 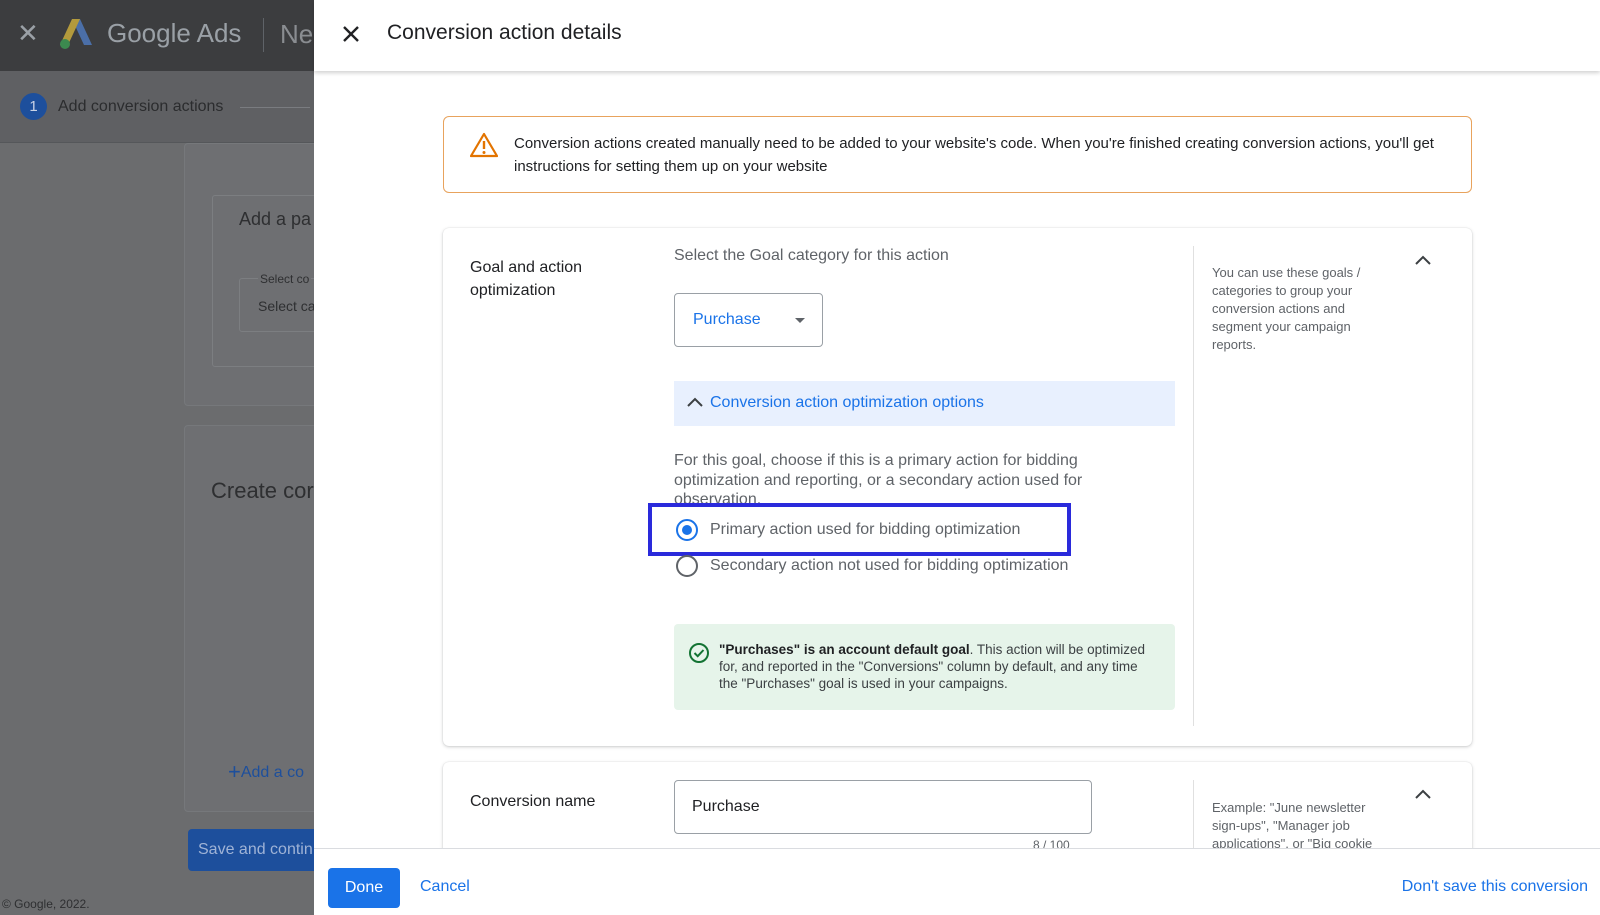 I want to click on info-bold-text: "Purchases" is an account default goal, so click(x=844, y=649).